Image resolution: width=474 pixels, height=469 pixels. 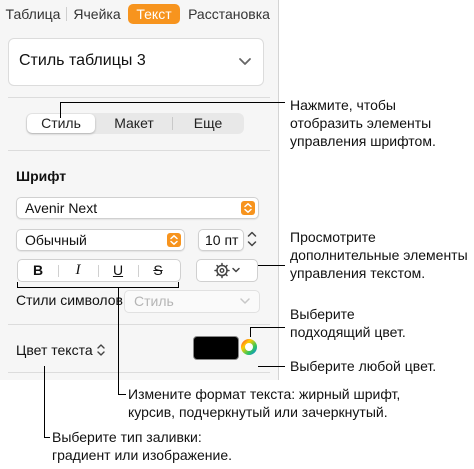 I want to click on text-segmented-control: Стиль Макет Еще, so click(x=135, y=123).